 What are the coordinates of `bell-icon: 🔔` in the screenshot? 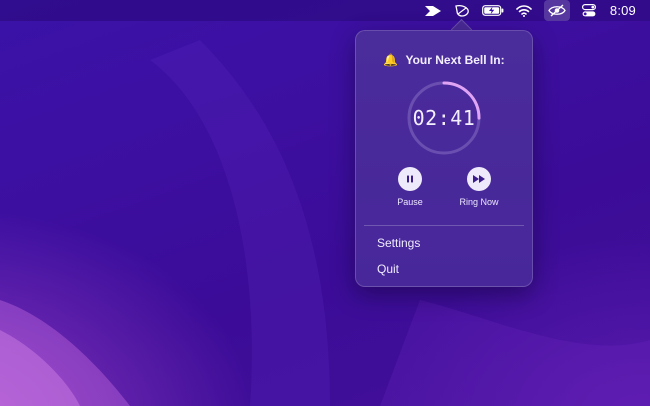 It's located at (391, 60).